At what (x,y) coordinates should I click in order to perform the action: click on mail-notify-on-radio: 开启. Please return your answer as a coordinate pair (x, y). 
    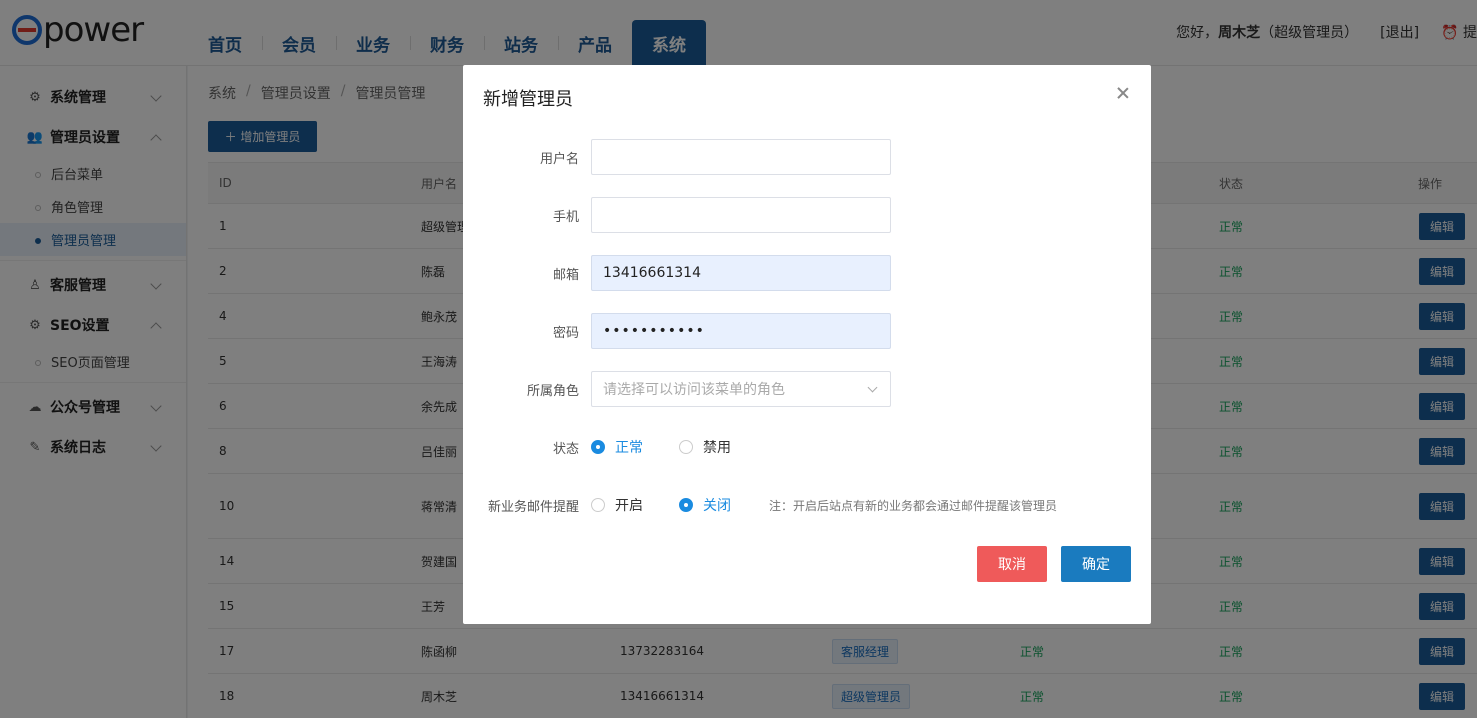
    Looking at the image, I should click on (617, 505).